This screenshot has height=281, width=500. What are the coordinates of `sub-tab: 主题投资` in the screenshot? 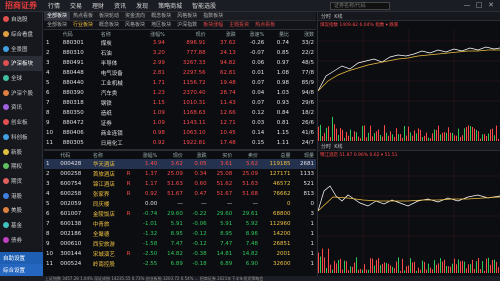 It's located at (239, 25).